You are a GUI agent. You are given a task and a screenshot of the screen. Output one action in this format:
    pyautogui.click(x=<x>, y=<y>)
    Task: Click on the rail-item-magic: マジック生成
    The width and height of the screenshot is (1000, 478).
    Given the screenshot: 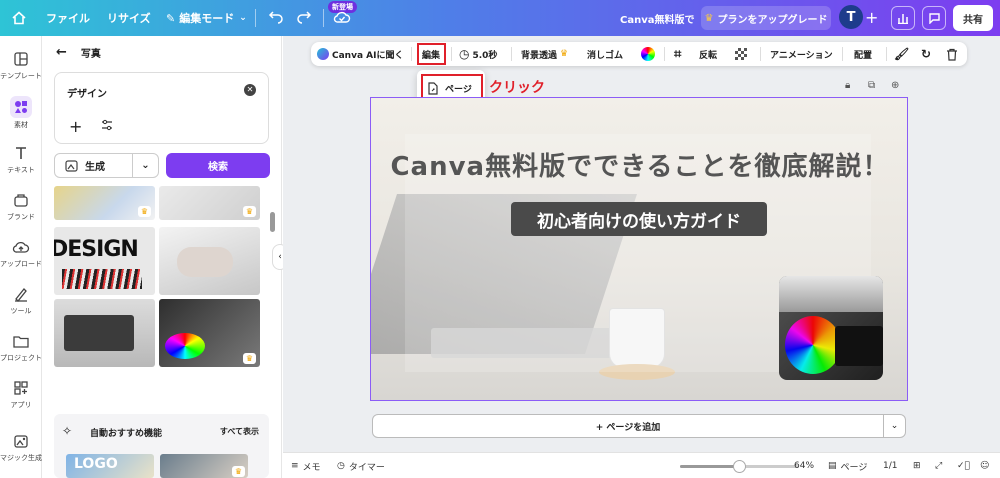 What is the action you would take?
    pyautogui.click(x=21, y=447)
    